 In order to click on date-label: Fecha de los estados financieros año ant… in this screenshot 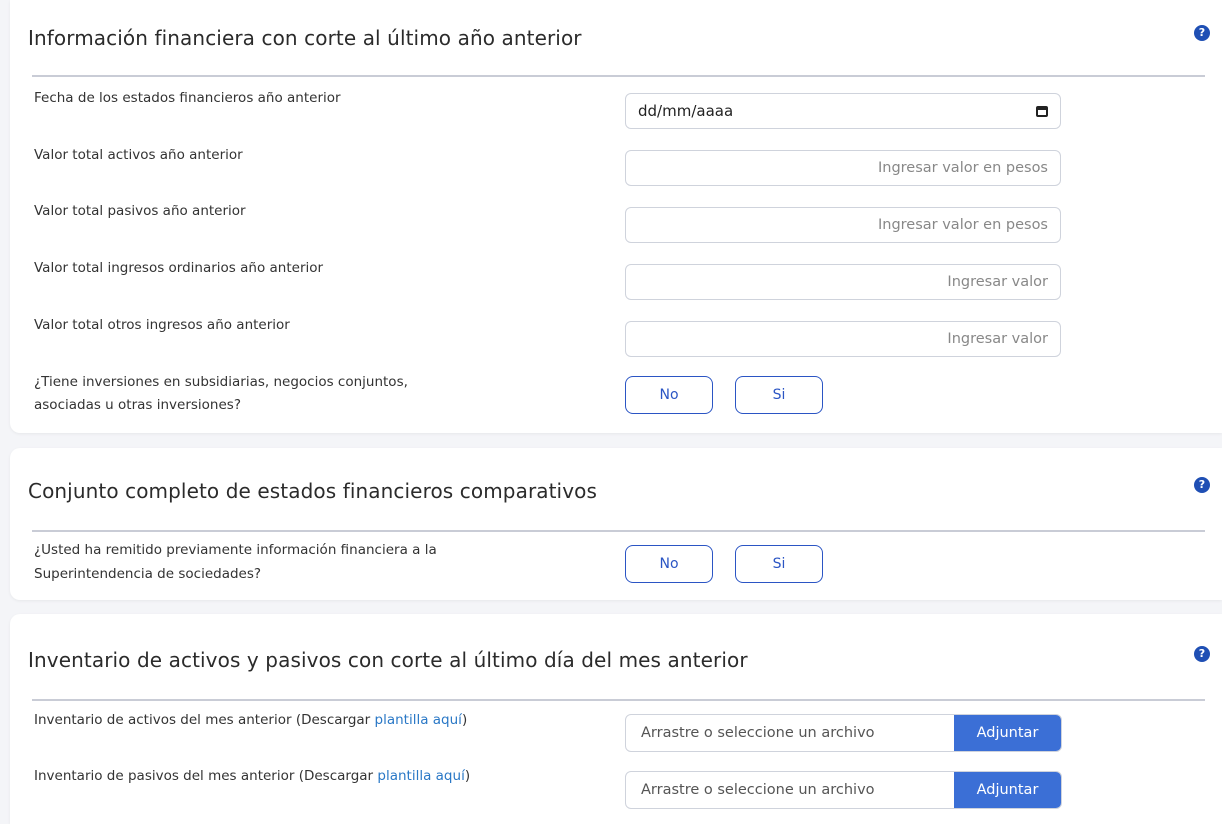, I will do `click(187, 98)`.